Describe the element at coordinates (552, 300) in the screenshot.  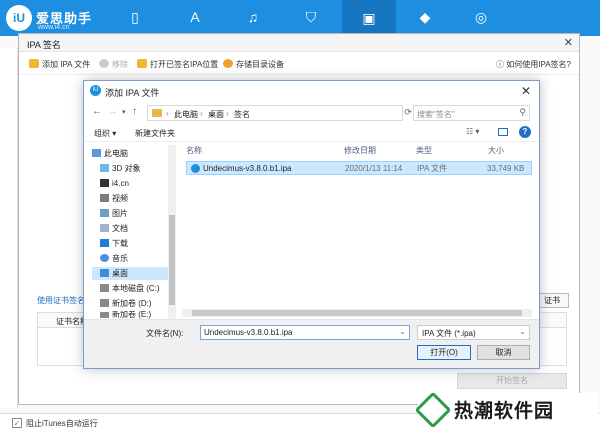
I see `cert-button: 证书` at that location.